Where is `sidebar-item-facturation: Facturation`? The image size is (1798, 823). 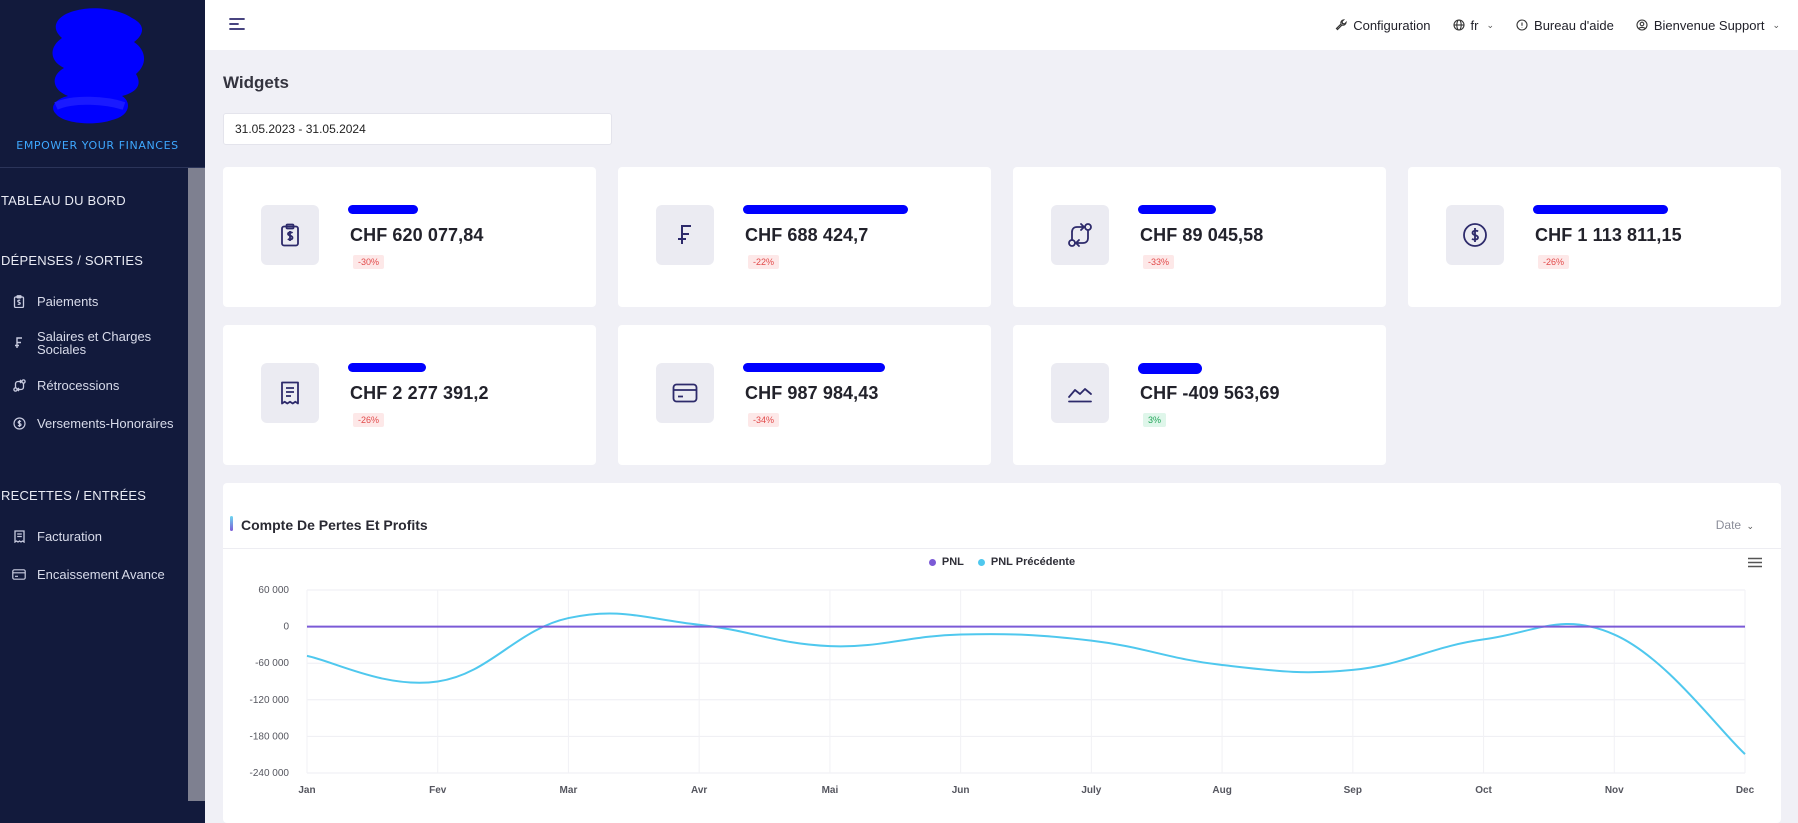
sidebar-item-facturation: Facturation is located at coordinates (57, 536).